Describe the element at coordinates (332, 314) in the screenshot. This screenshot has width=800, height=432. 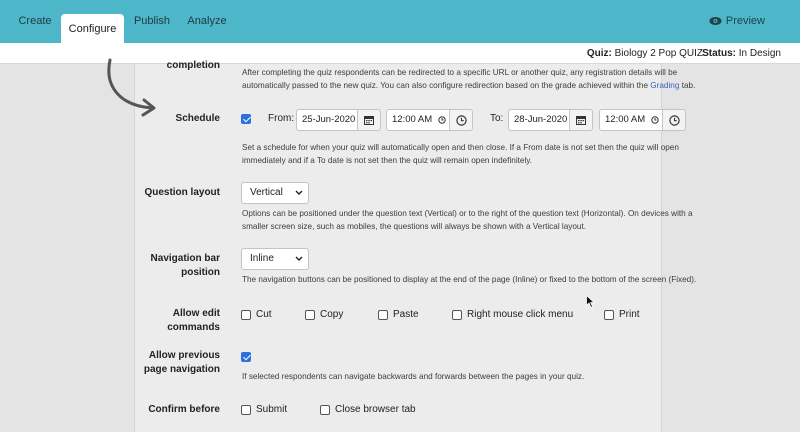
I see `copy-label: Copy` at that location.